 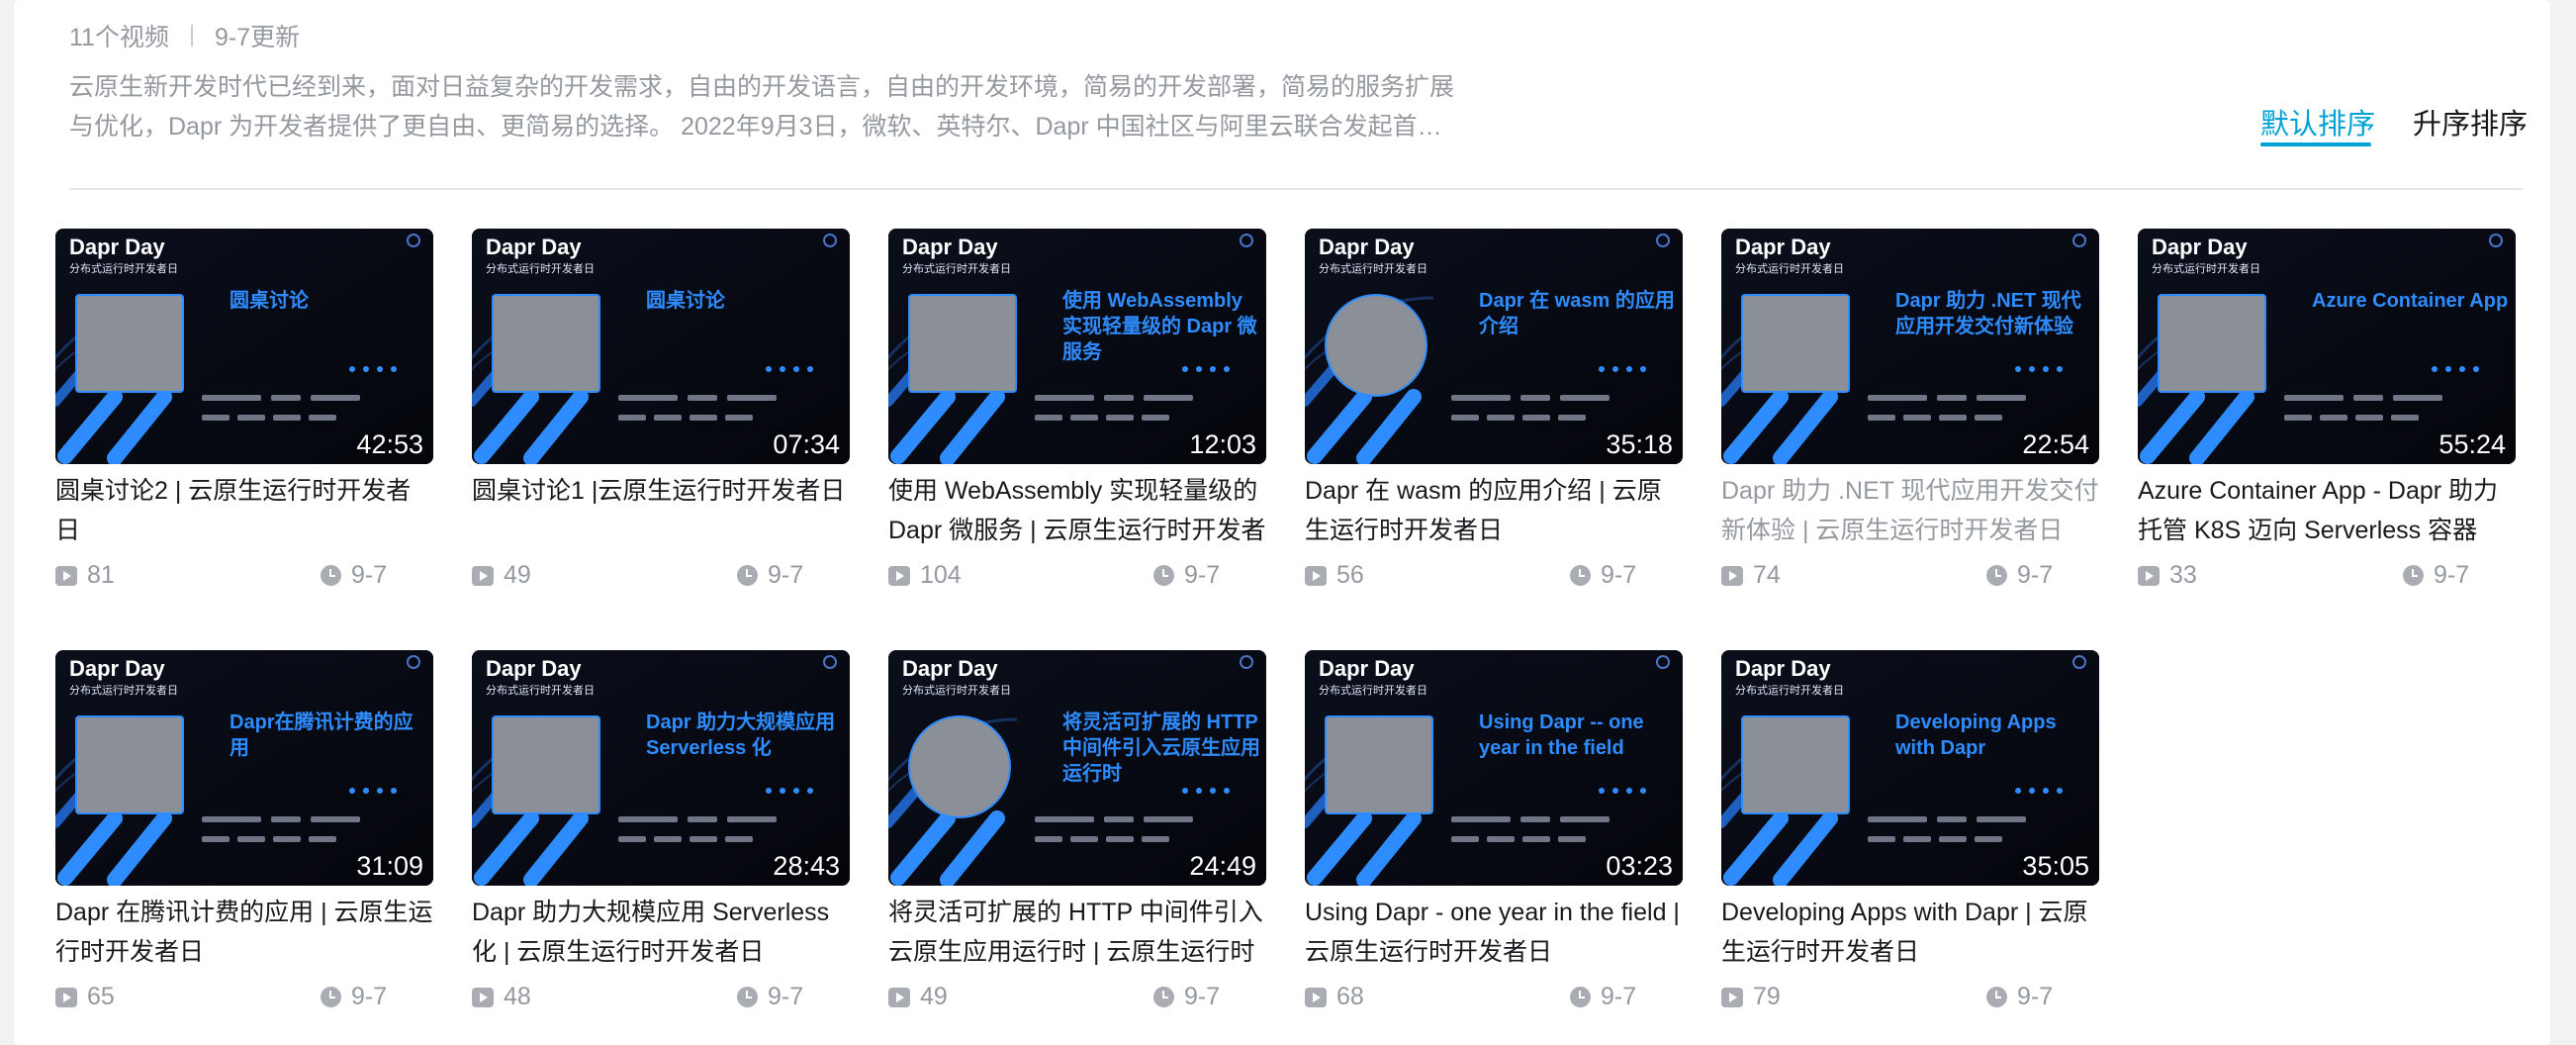 What do you see at coordinates (1494, 997) in the screenshot?
I see `video-stats: 68 9-7` at bounding box center [1494, 997].